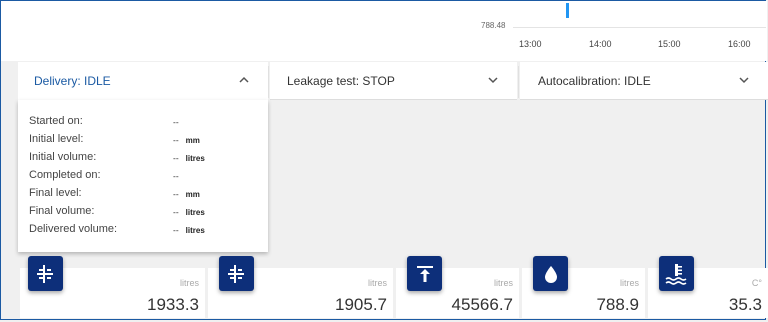 The image size is (768, 322). I want to click on detail-label: Final level:, so click(55, 193).